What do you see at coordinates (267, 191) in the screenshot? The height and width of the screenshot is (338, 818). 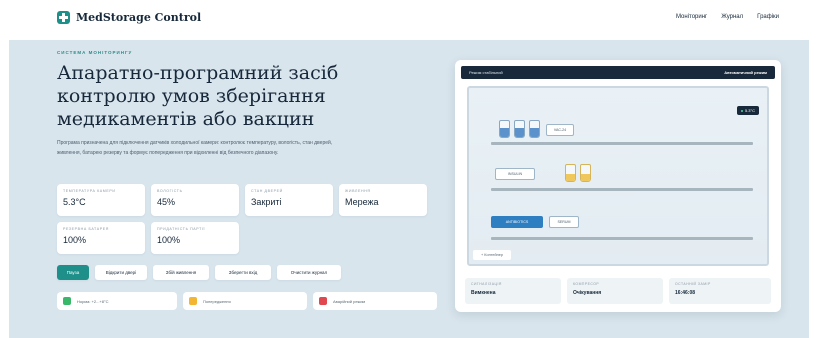 I see `stat-label: Стан дверей` at bounding box center [267, 191].